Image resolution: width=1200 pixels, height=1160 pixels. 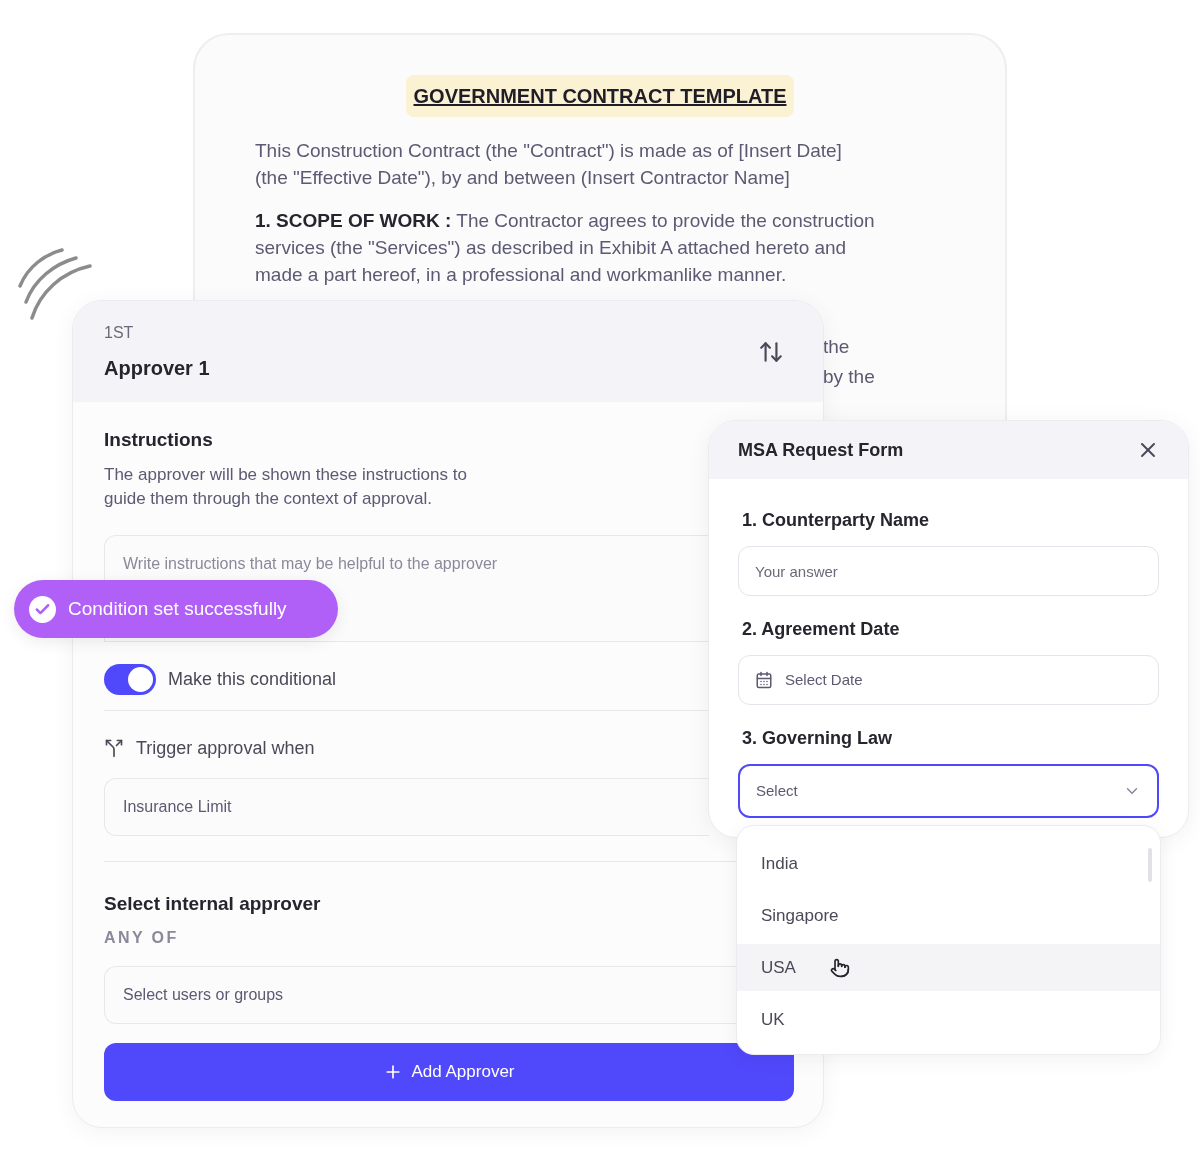 What do you see at coordinates (521, 275) in the screenshot?
I see `contract-text-line: made a part hereof, in a professional and workmanlike manner.` at bounding box center [521, 275].